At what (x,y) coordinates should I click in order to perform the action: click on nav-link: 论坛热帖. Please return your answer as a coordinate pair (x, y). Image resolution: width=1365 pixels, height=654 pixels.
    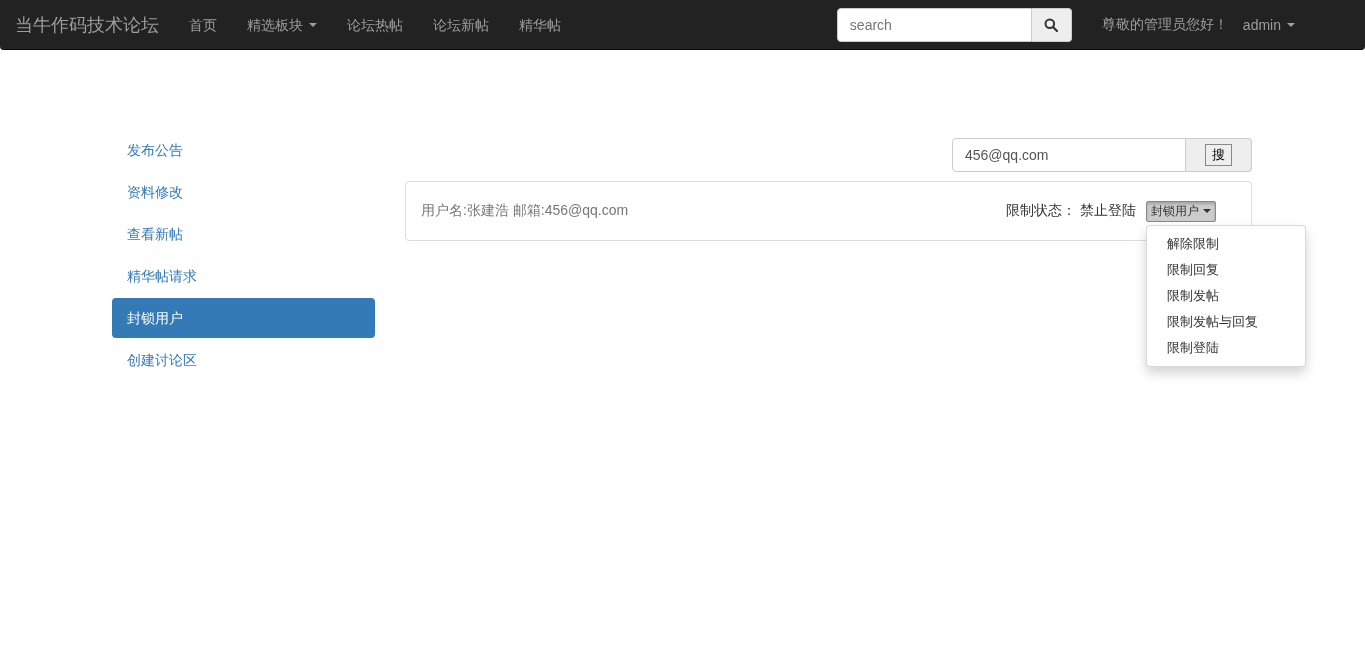
    Looking at the image, I should click on (375, 25).